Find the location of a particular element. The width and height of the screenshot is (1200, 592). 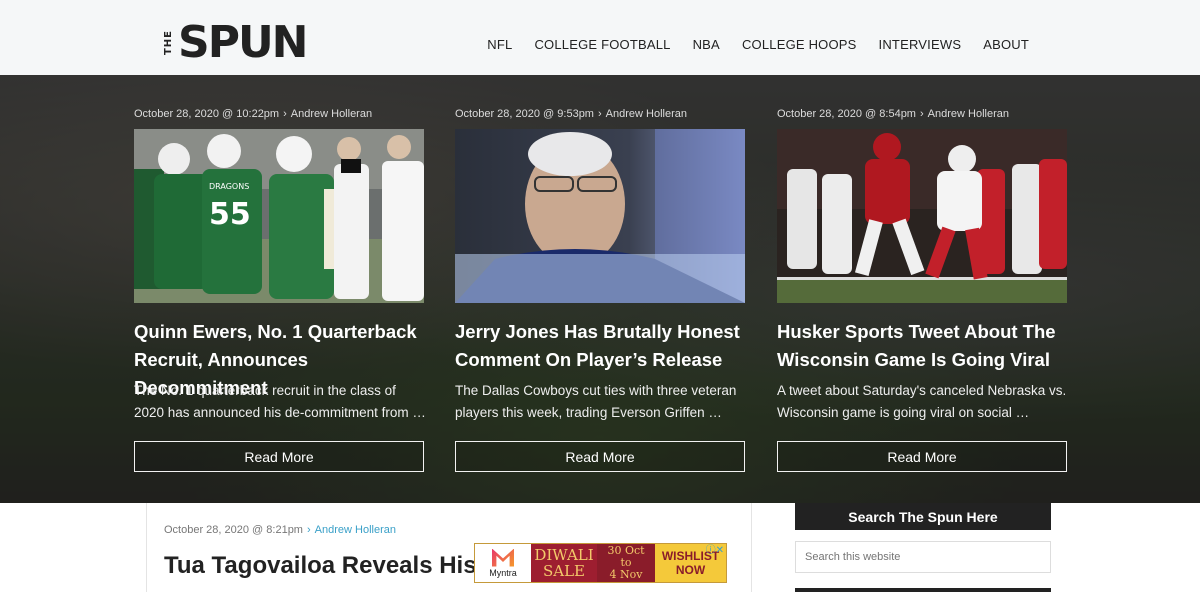

nav-nba: NBA is located at coordinates (706, 44).